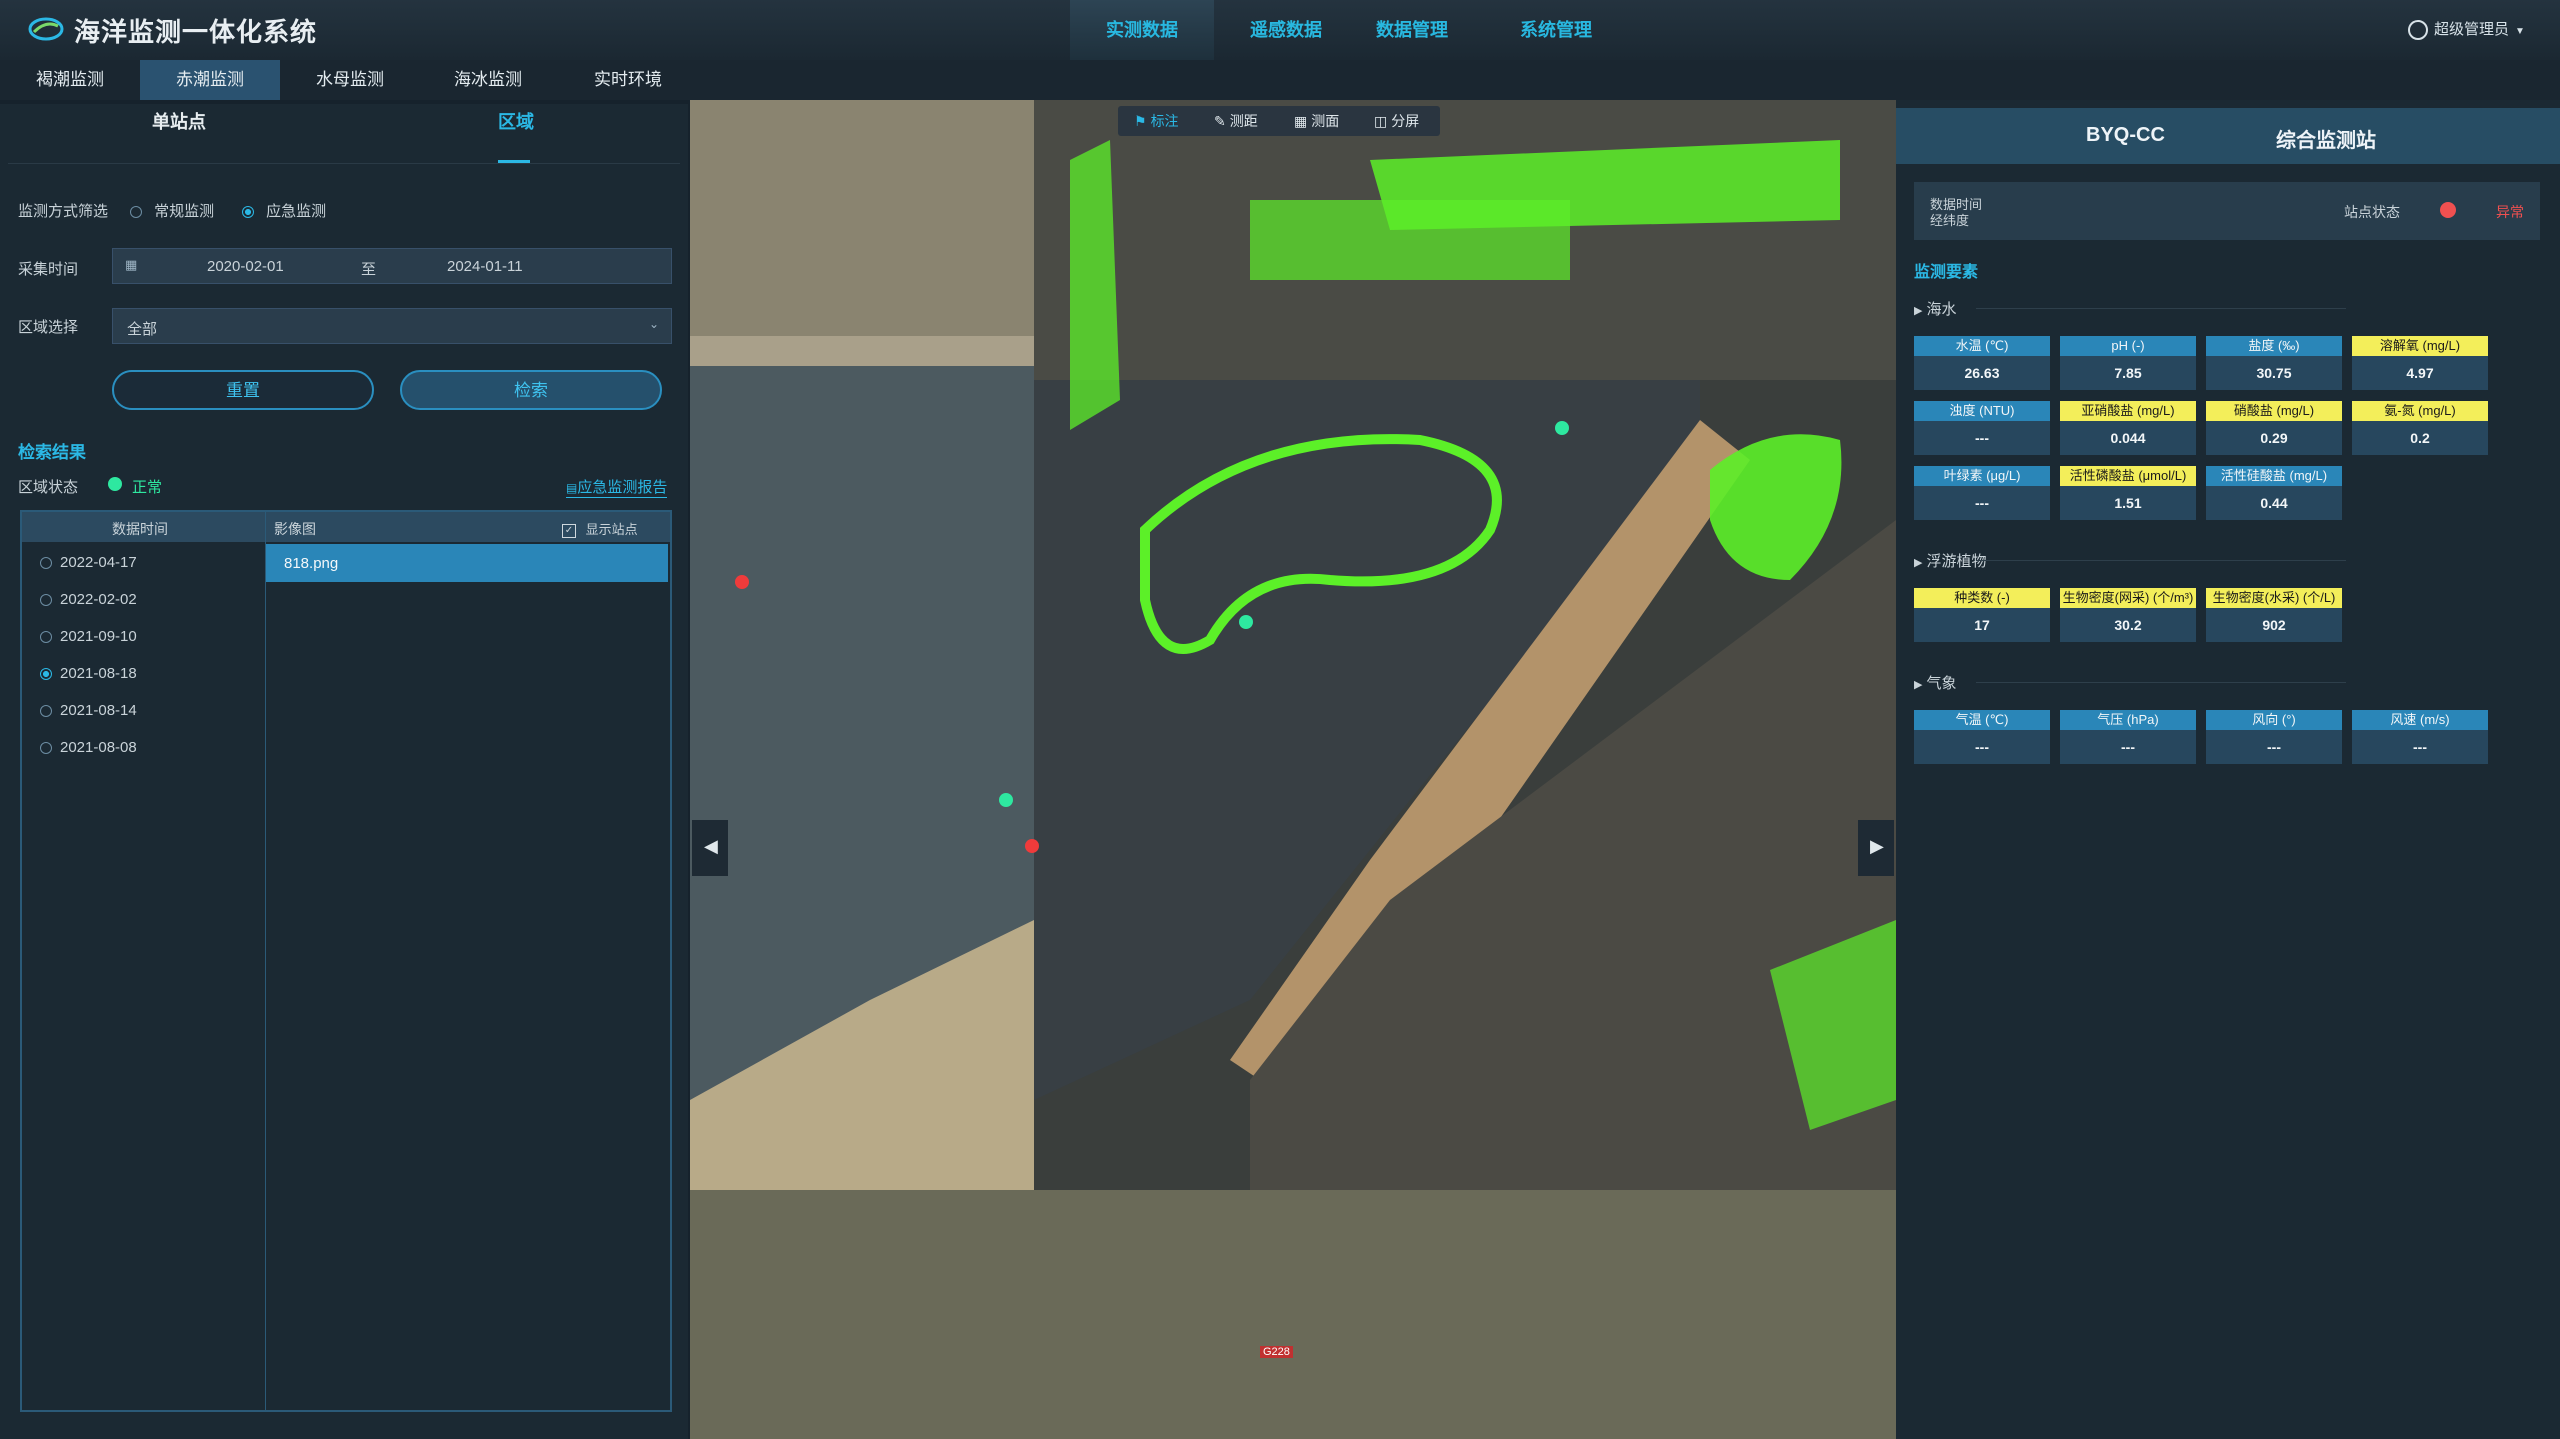 The width and height of the screenshot is (2560, 1439). I want to click on metric-label: 生物密度(水采) (个/L), so click(2274, 598).